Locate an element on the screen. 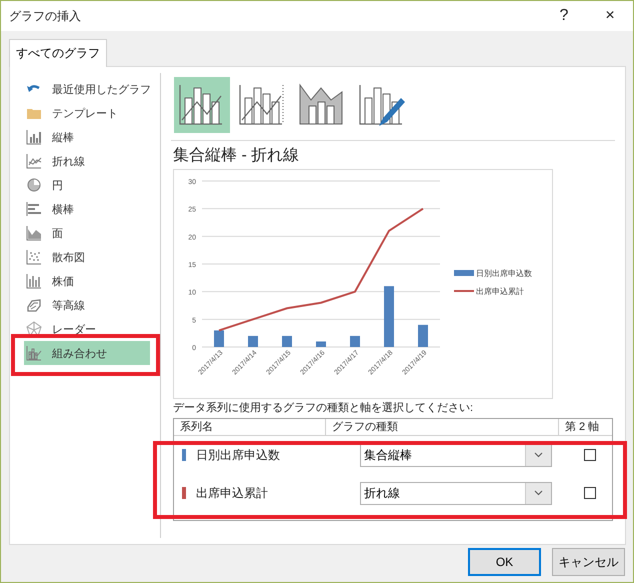 The image size is (634, 583). legend-label: 日別出席申込数 is located at coordinates (504, 273).